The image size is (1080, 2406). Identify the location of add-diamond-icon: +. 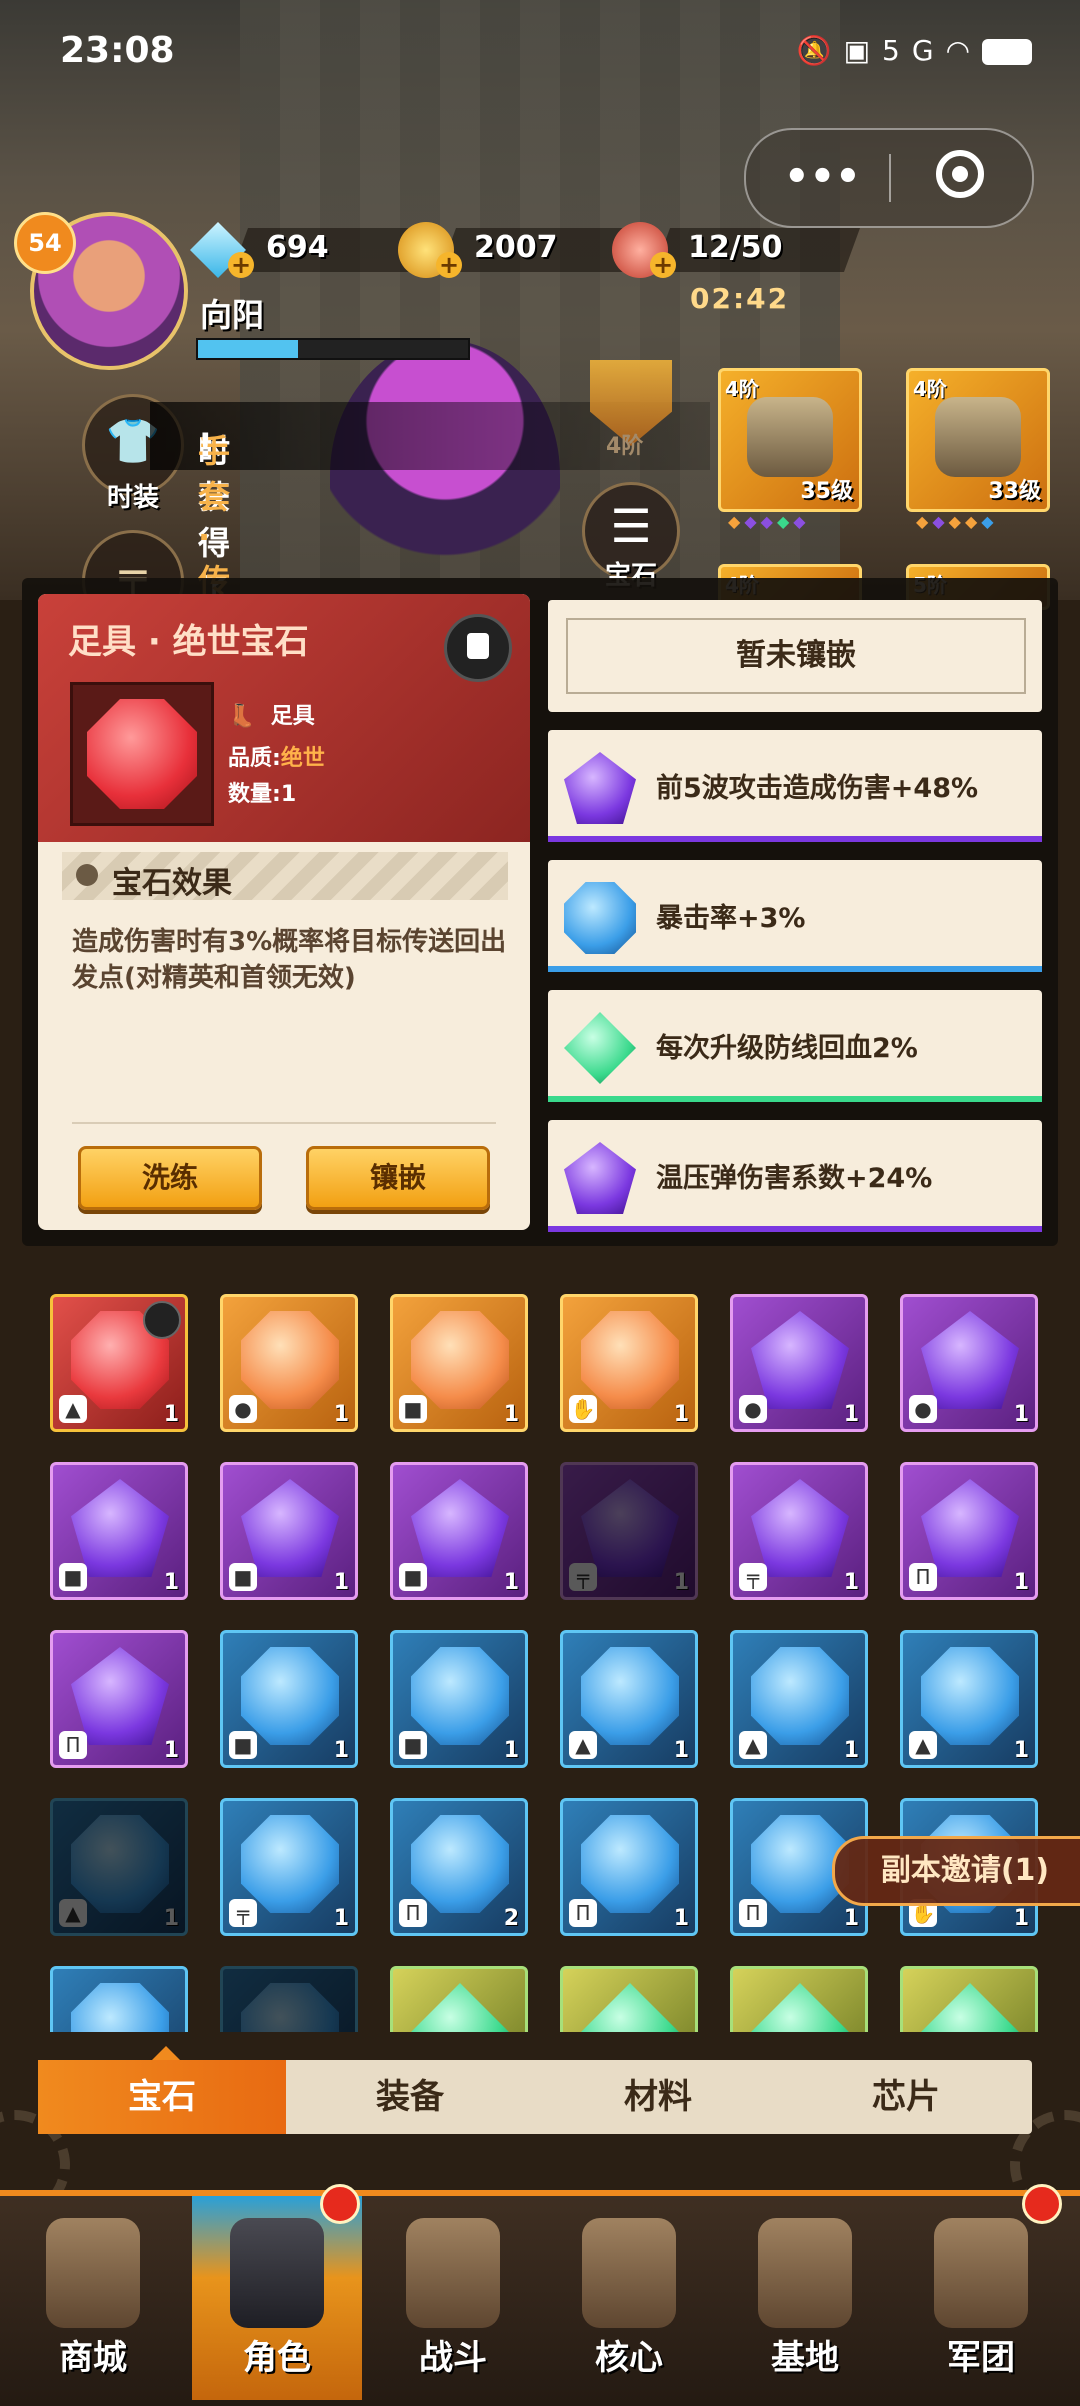
(241, 265).